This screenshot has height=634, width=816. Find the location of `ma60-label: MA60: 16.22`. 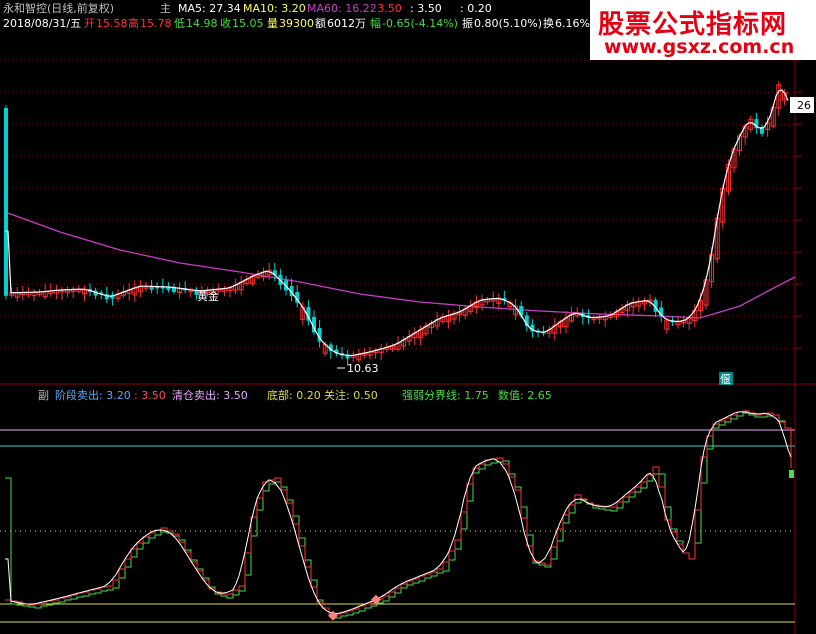

ma60-label: MA60: 16.22 is located at coordinates (342, 8).